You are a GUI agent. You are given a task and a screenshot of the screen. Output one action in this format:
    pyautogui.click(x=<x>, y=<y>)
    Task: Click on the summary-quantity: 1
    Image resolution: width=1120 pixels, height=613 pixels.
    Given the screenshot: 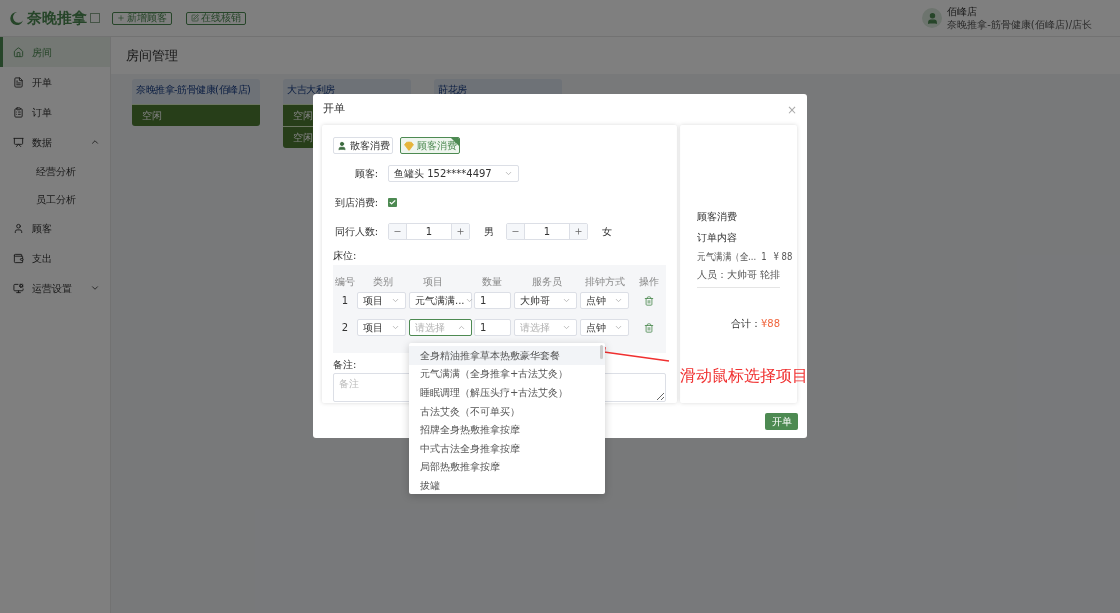 What is the action you would take?
    pyautogui.click(x=764, y=257)
    